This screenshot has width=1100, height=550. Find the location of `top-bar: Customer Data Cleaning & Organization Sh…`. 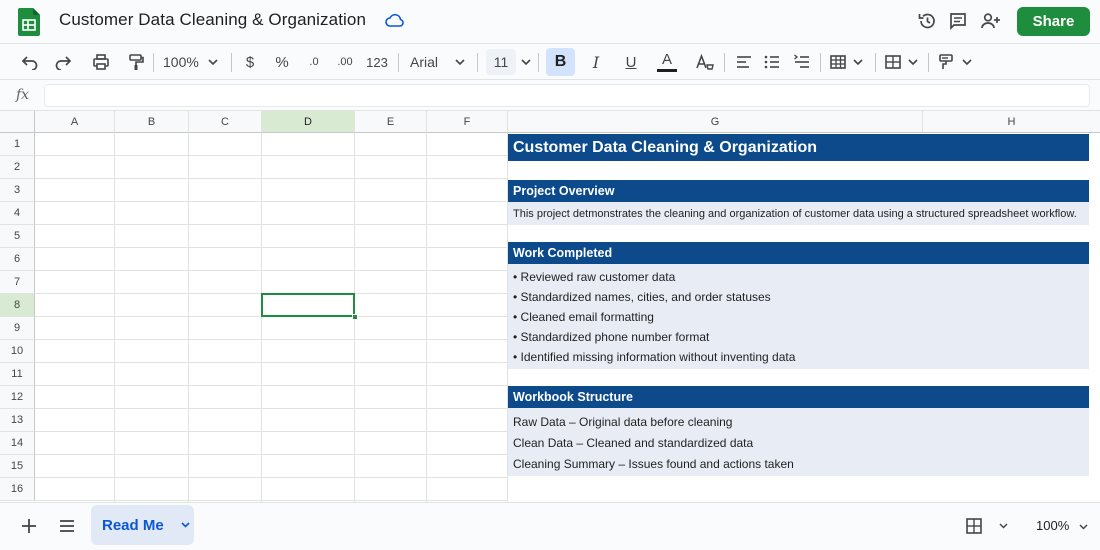

top-bar: Customer Data Cleaning & Organization Sh… is located at coordinates (550, 21).